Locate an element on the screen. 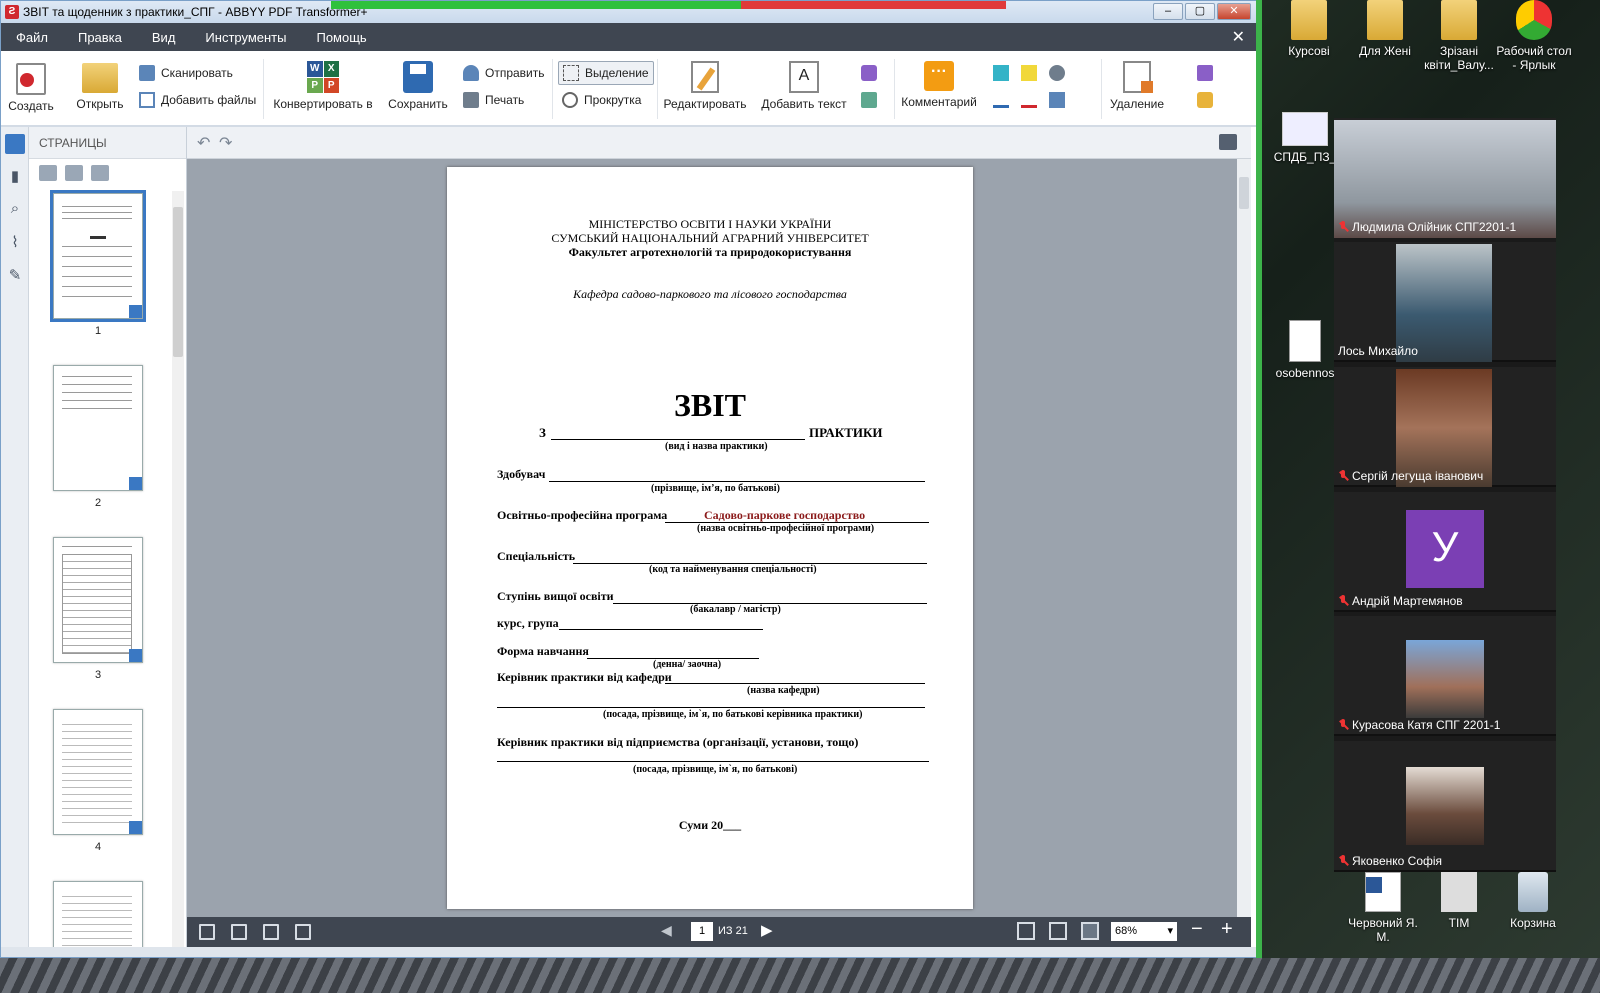  highlight-yellow-icon is located at coordinates (1029, 73).